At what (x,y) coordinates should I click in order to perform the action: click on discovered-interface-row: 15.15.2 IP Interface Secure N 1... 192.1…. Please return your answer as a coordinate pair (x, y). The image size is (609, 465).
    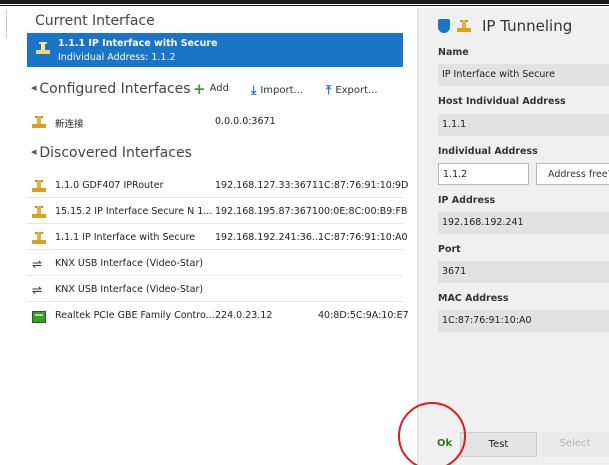
    Looking at the image, I should click on (217, 212).